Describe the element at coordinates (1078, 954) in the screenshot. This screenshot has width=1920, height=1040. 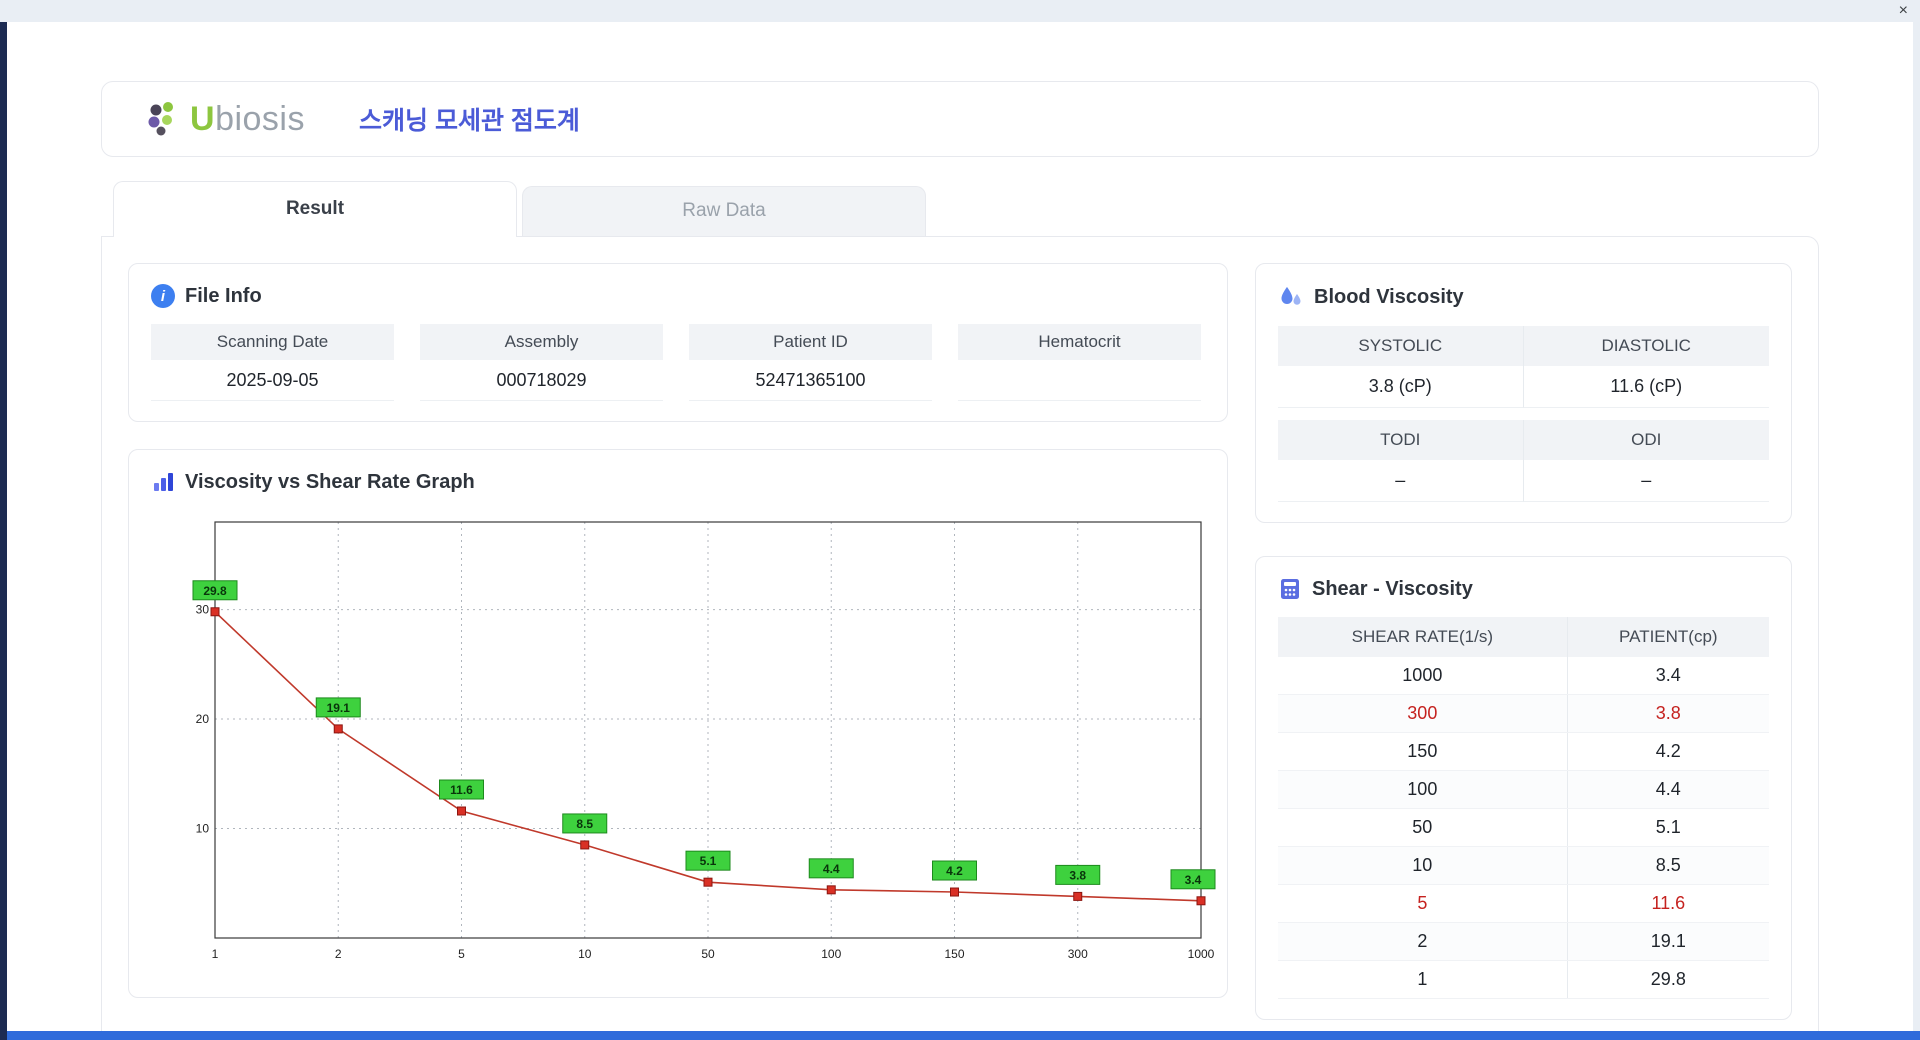
I see `svg-text: 300` at that location.